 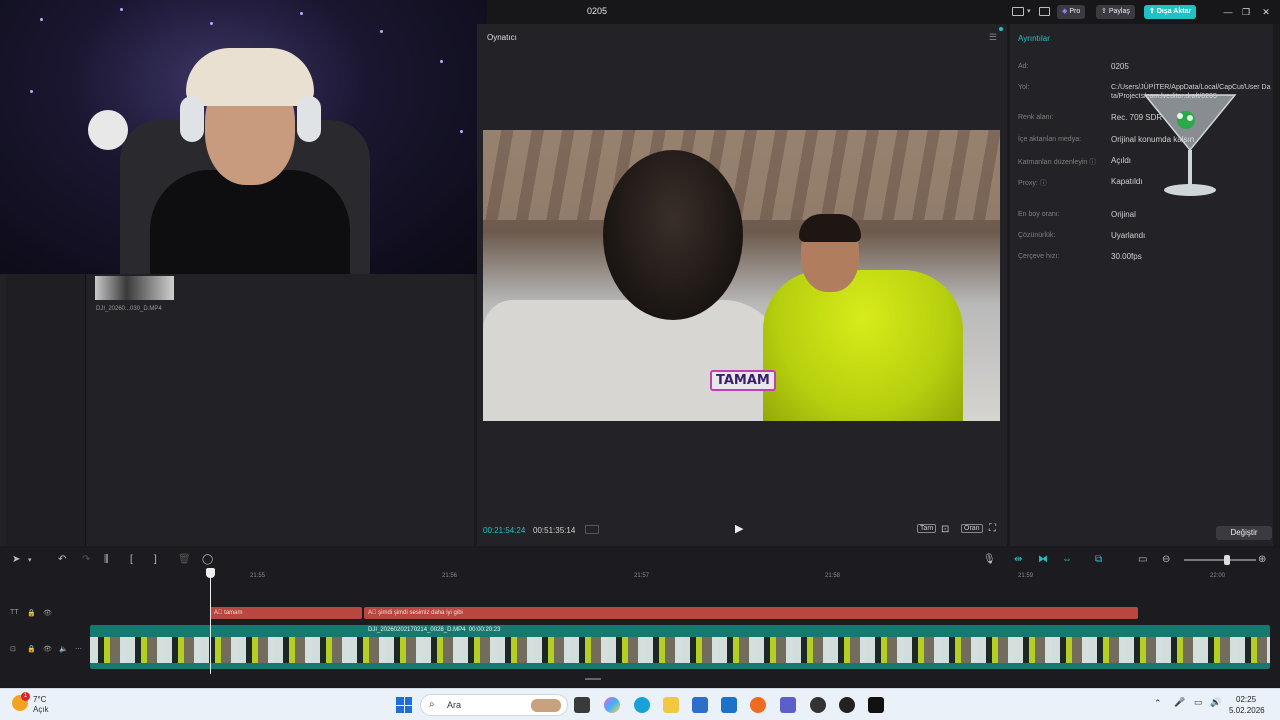 I want to click on taskbar-search: ⌕ Ara, so click(x=494, y=705).